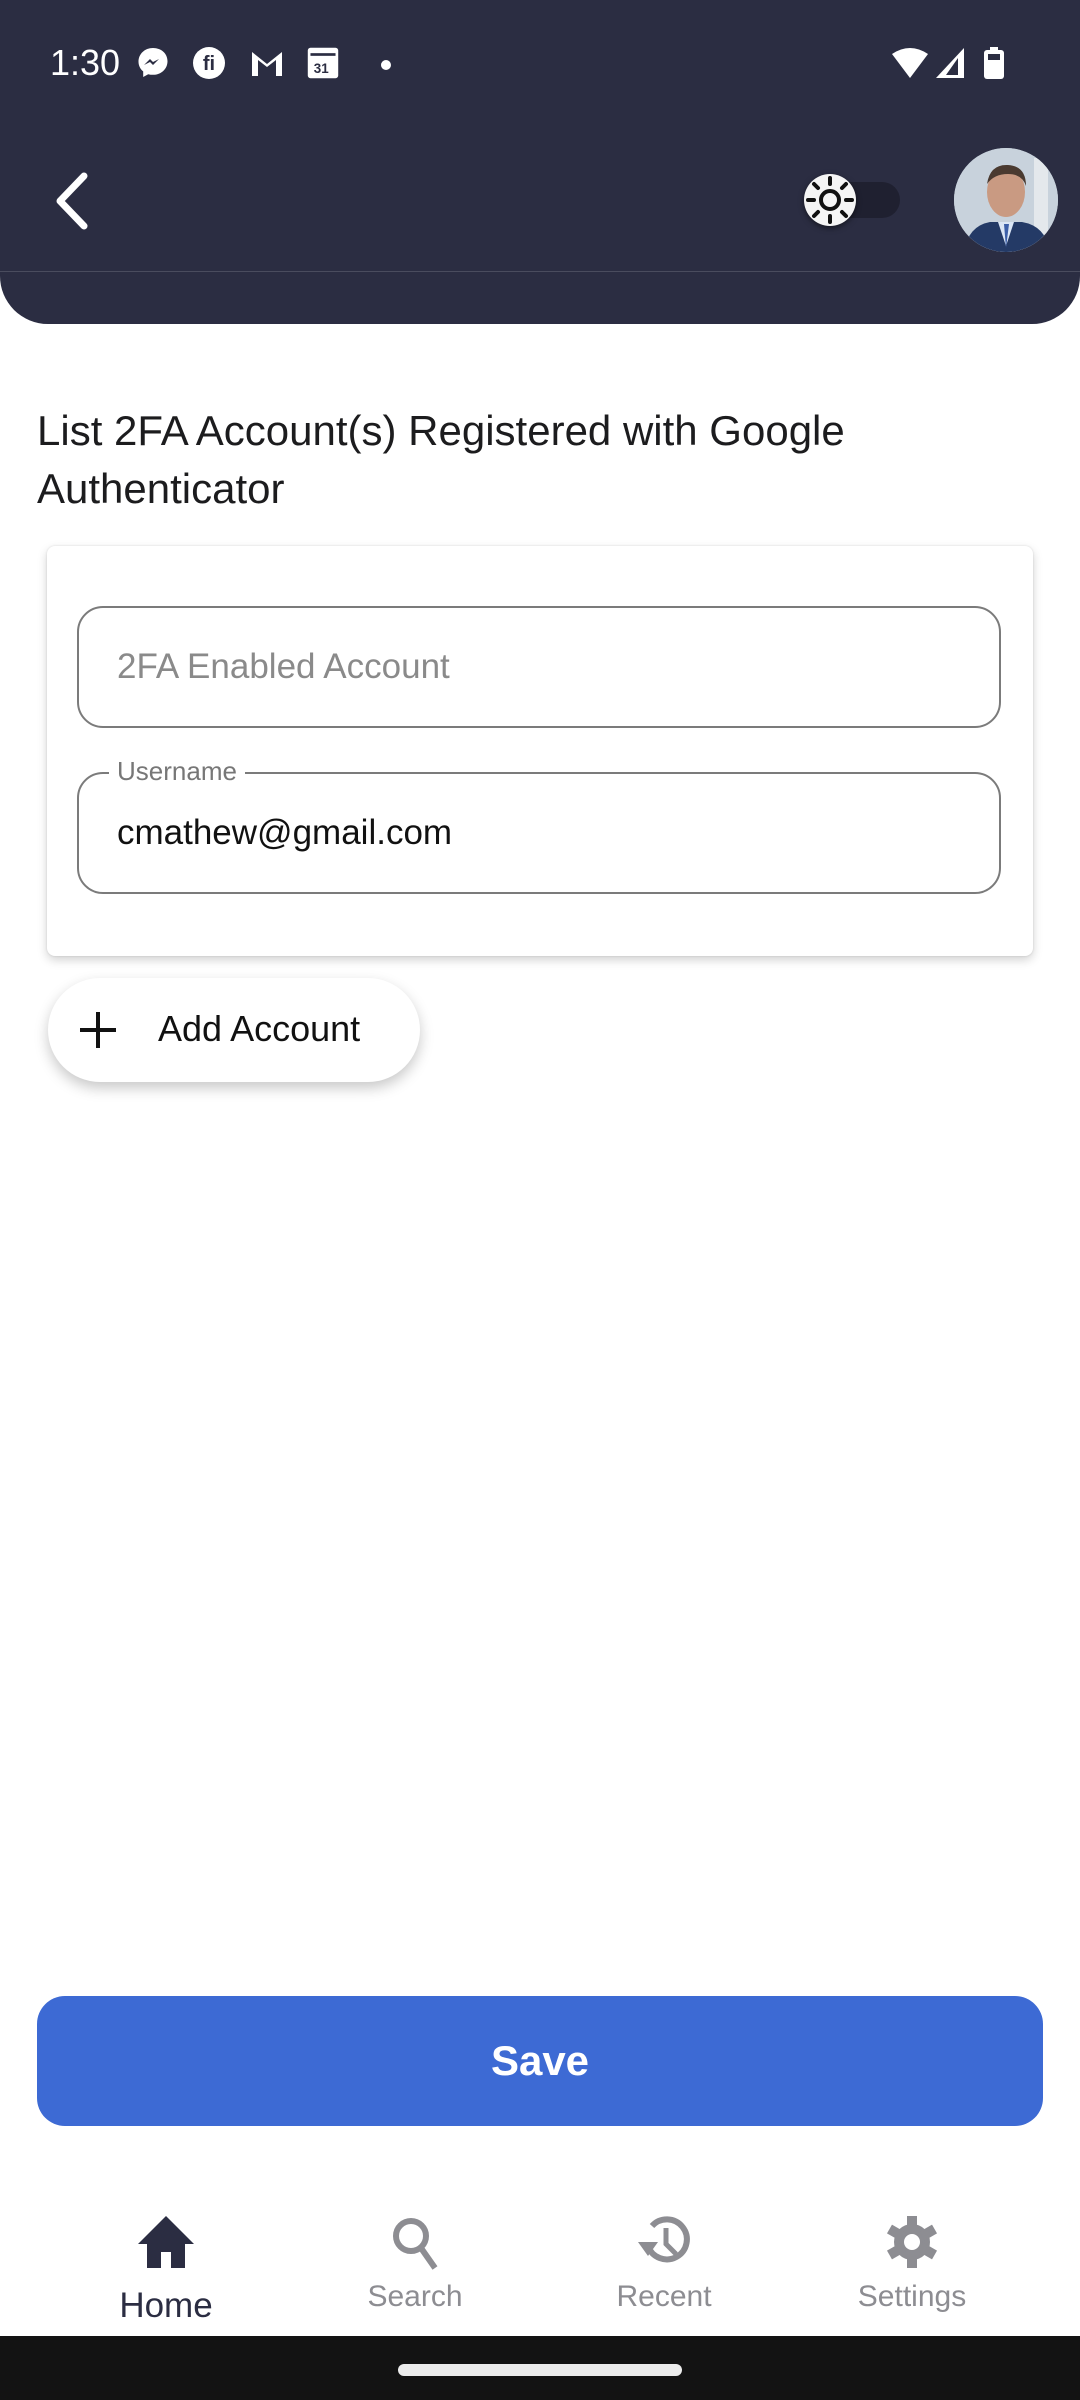 Image resolution: width=1080 pixels, height=2400 pixels. What do you see at coordinates (321, 68) in the screenshot?
I see `svg-text: 31` at bounding box center [321, 68].